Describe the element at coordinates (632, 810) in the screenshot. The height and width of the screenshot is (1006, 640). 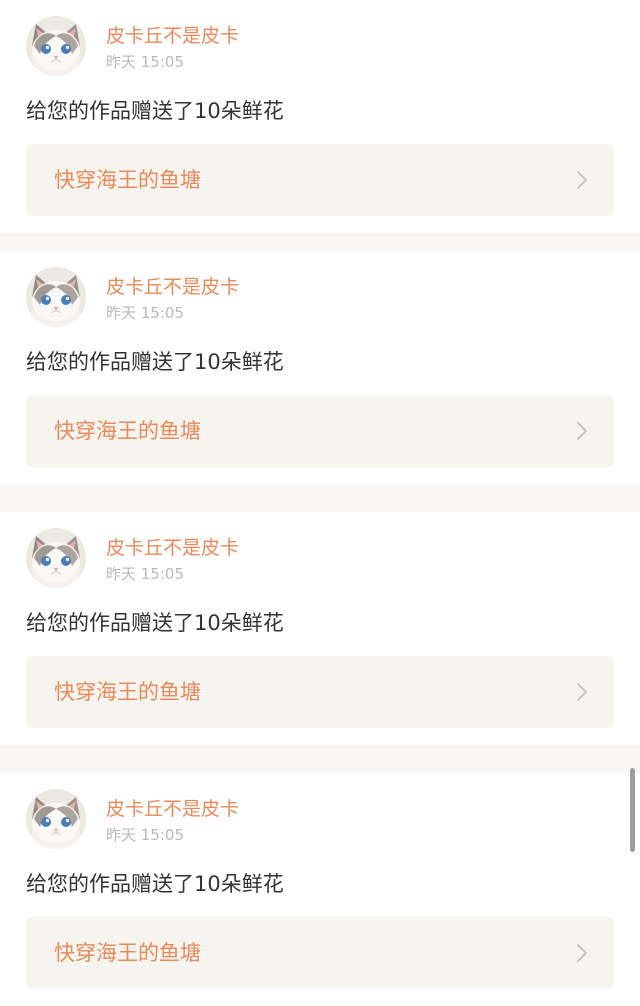
I see `scrollbar` at that location.